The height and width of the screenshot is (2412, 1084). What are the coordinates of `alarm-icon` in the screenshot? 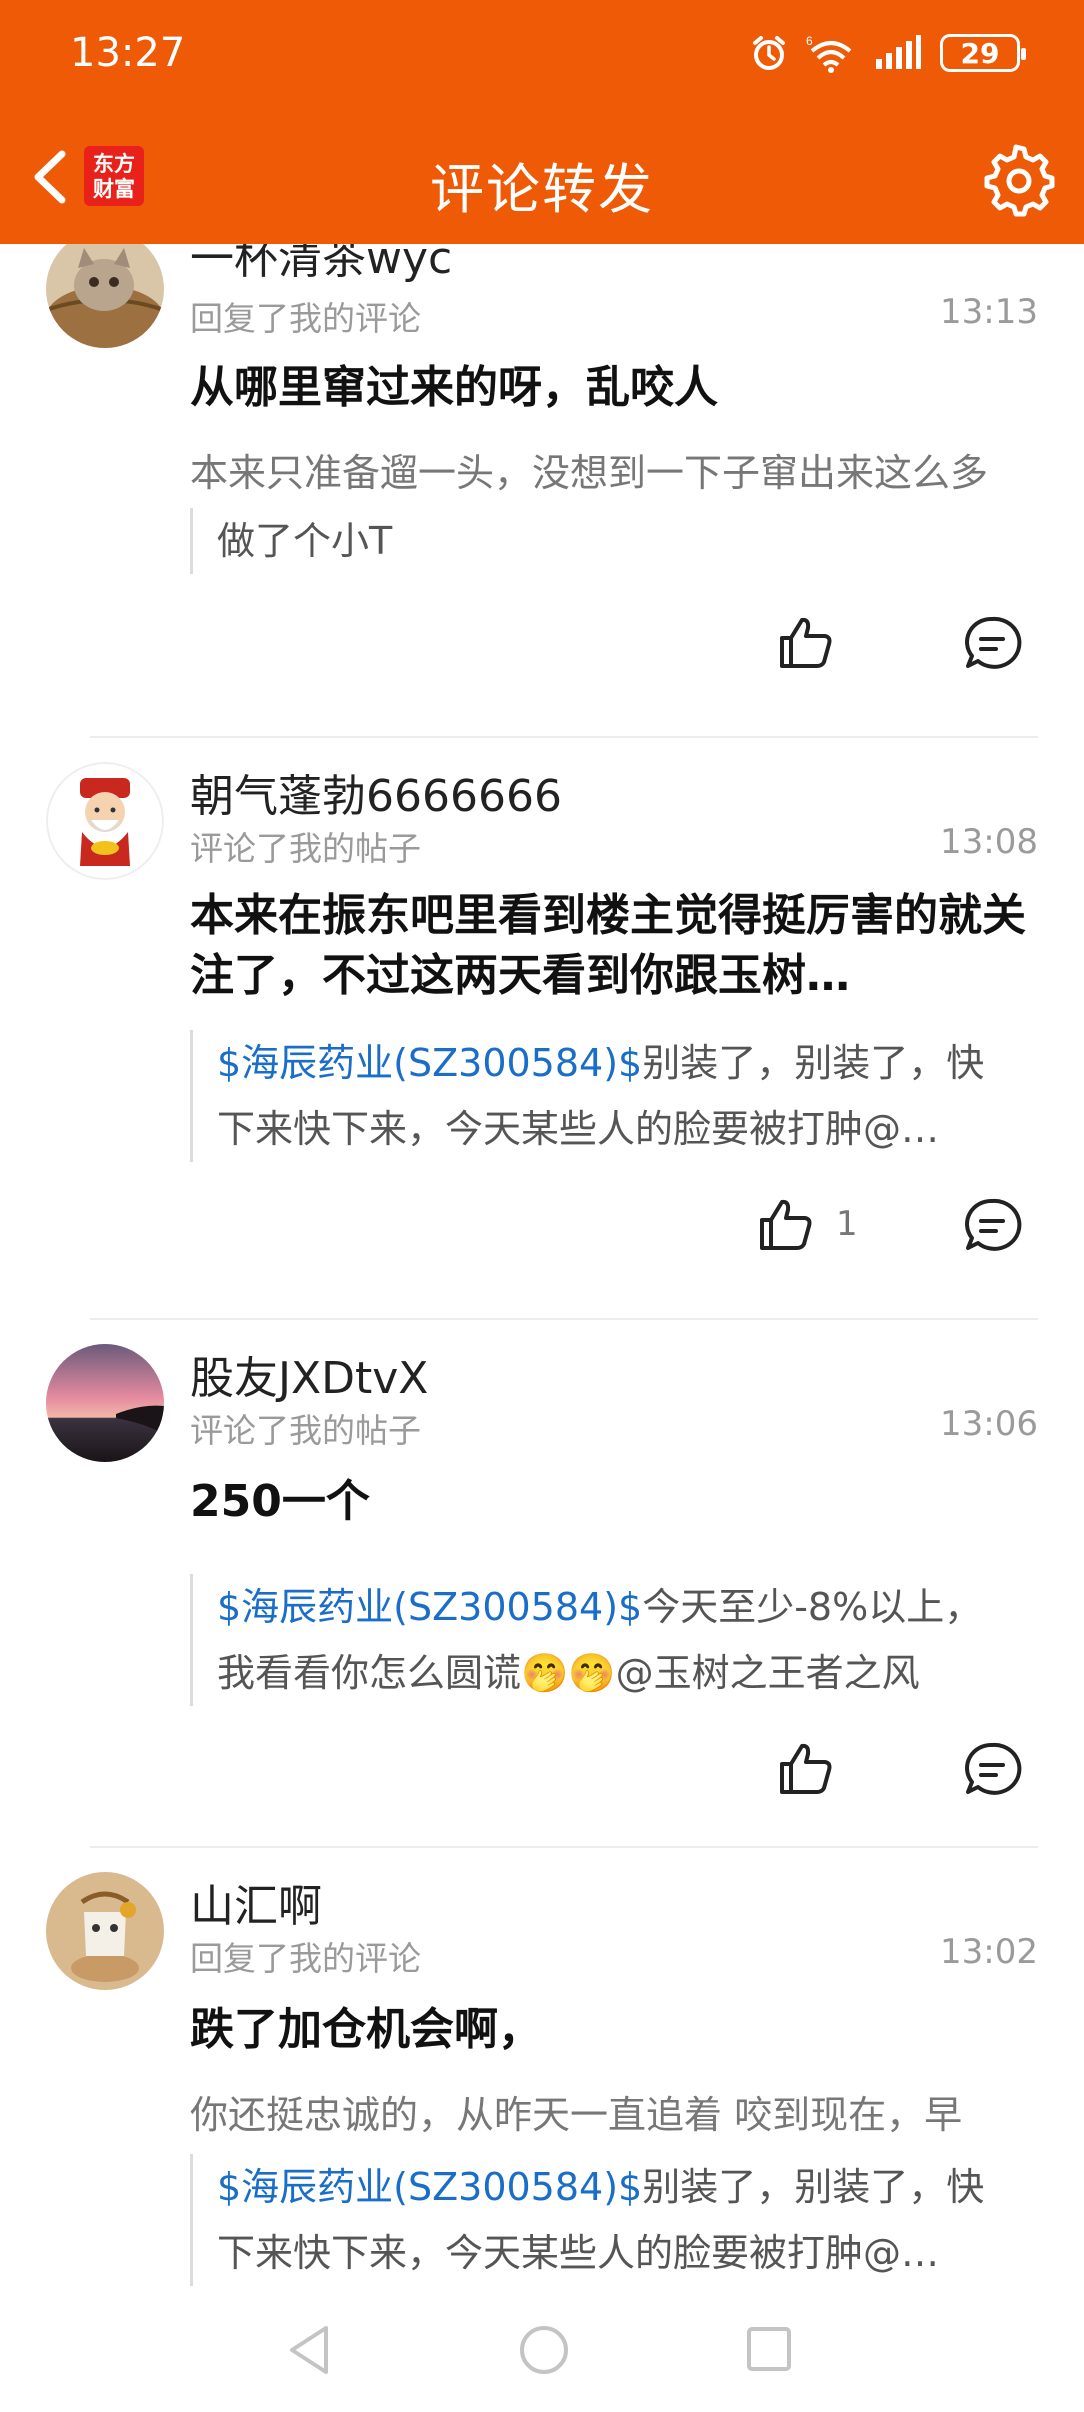 It's located at (769, 53).